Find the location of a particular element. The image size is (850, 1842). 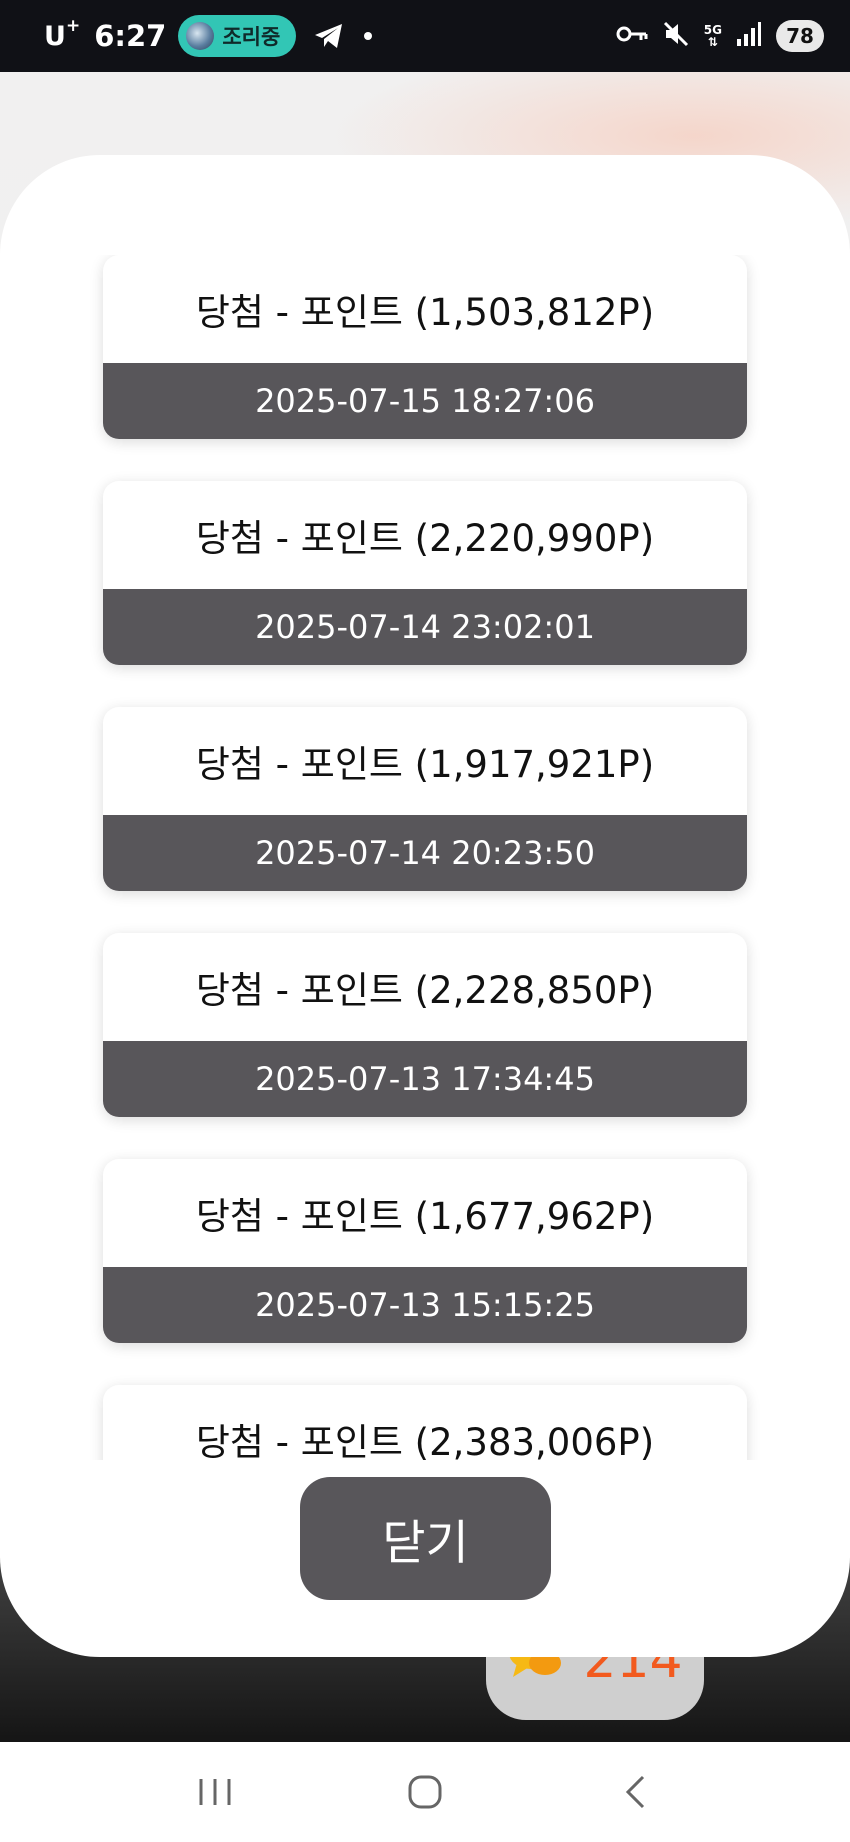

record-title: 당첨 - 포인트 (2,220,990P) is located at coordinates (425, 538).